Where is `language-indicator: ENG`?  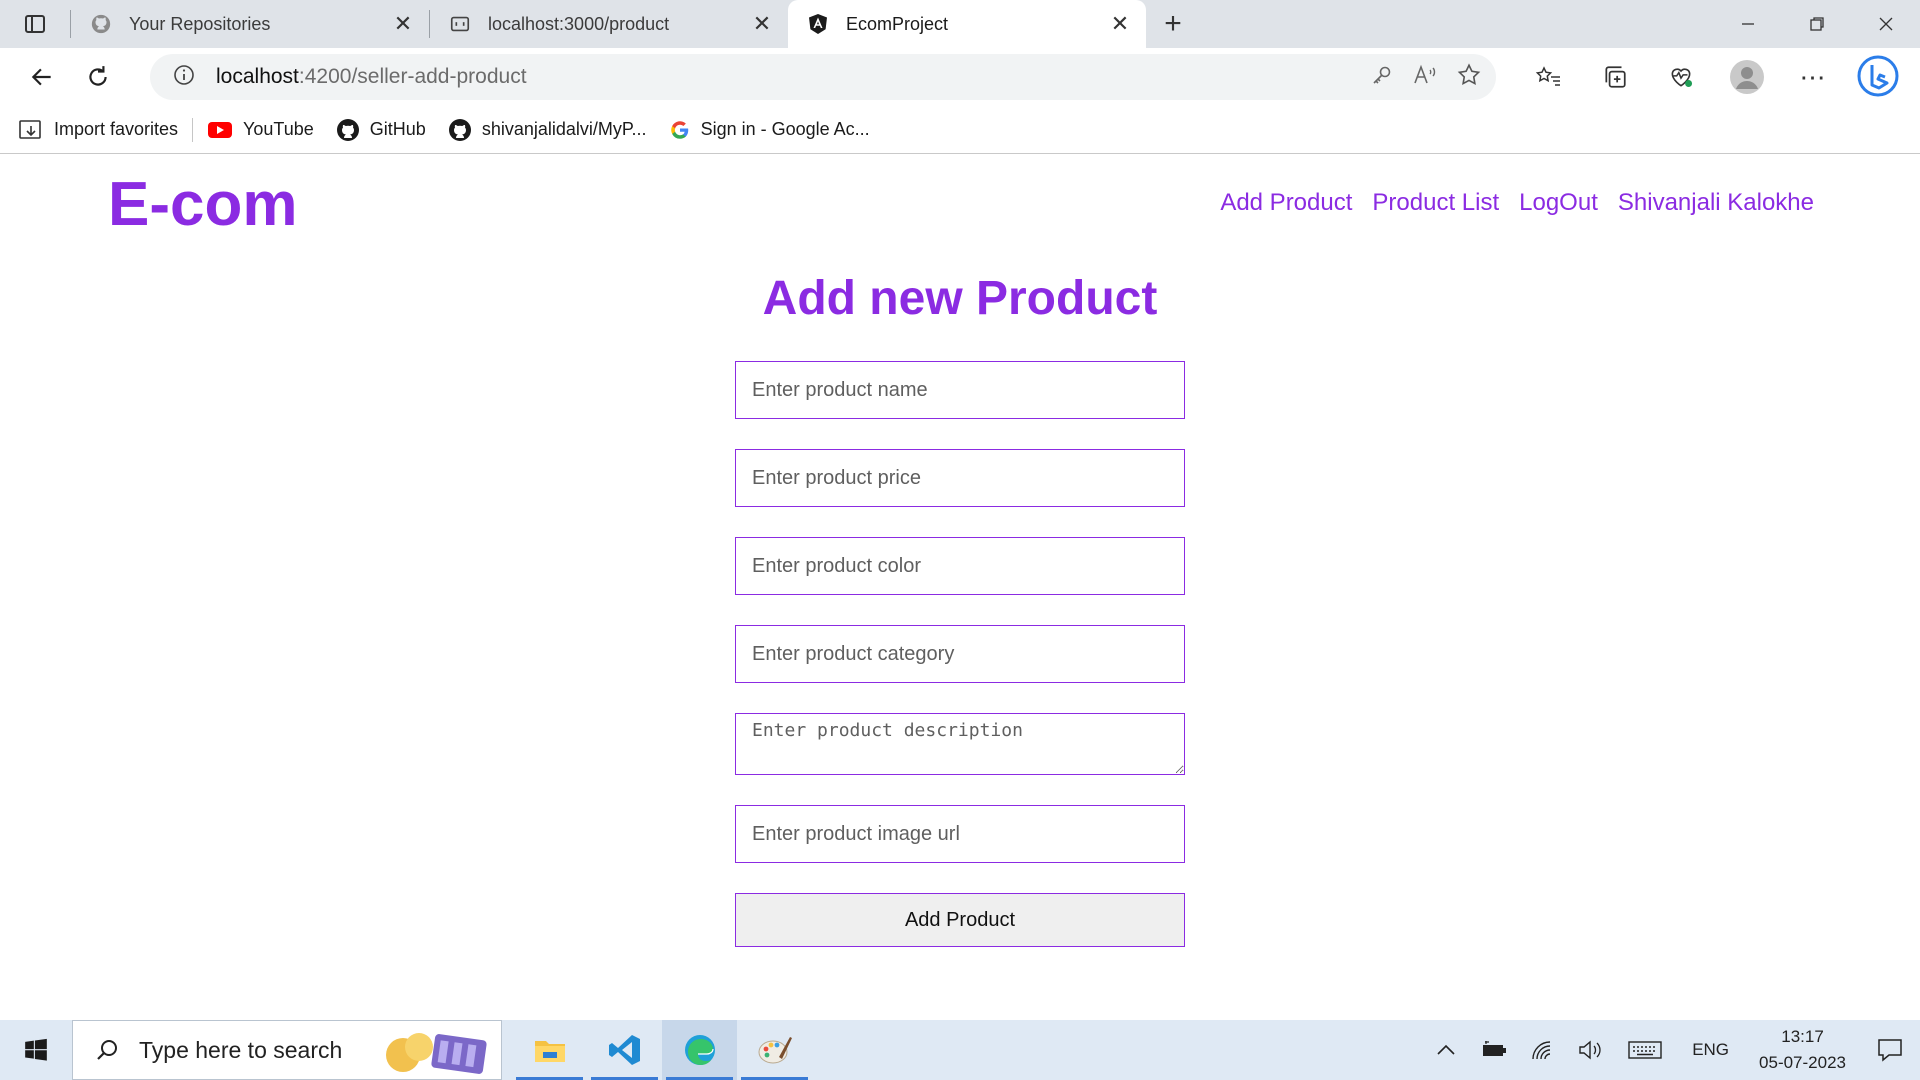
language-indicator: ENG is located at coordinates (1710, 1050).